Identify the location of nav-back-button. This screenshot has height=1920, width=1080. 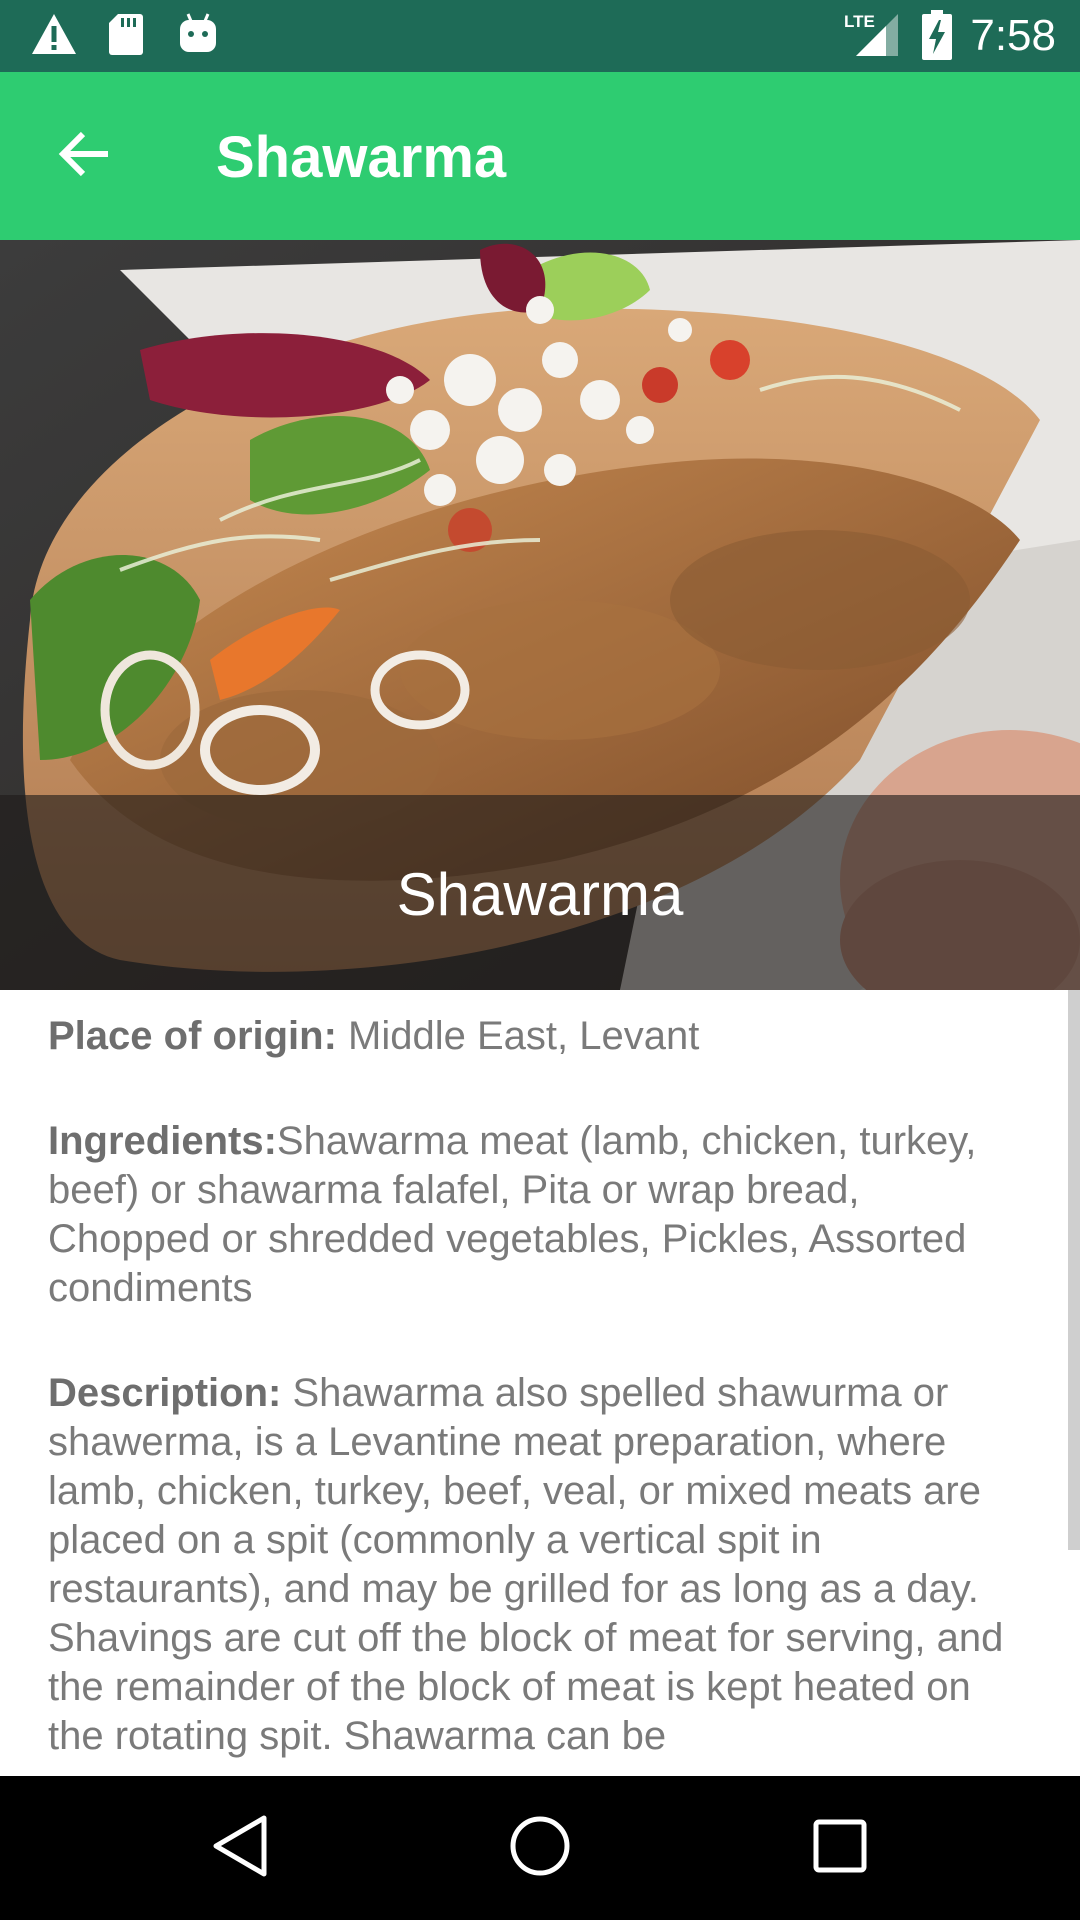
(240, 1848).